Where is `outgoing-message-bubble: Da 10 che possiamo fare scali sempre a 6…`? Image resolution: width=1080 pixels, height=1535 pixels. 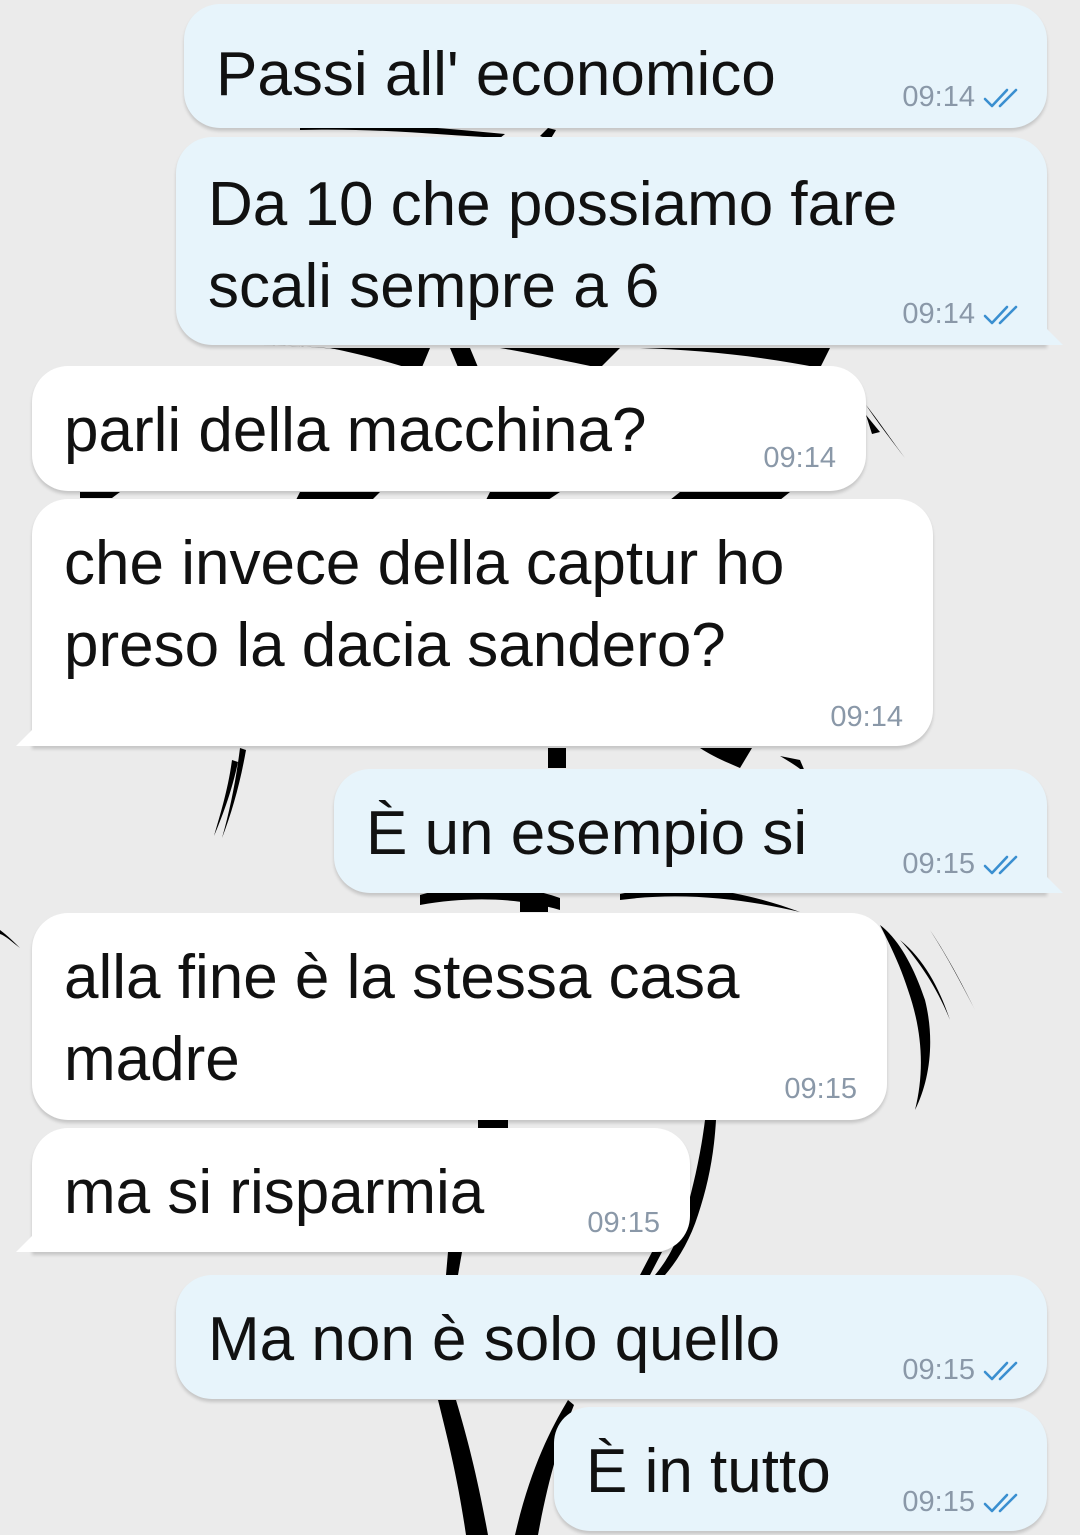 outgoing-message-bubble: Da 10 che possiamo fare scali sempre a 6… is located at coordinates (619, 241).